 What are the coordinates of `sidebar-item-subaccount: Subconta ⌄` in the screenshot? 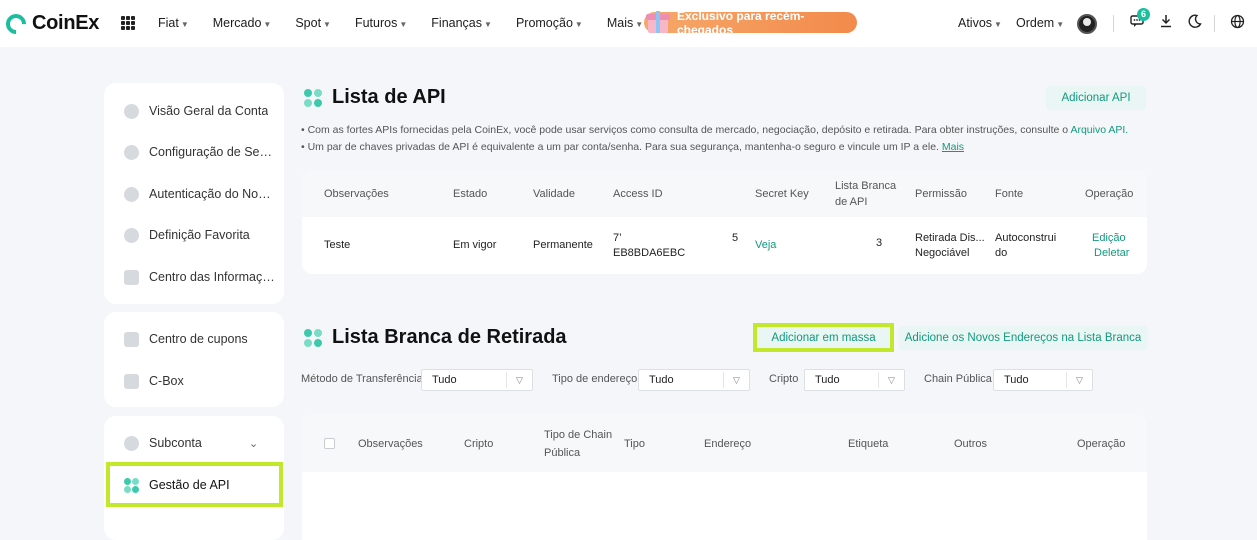 It's located at (194, 443).